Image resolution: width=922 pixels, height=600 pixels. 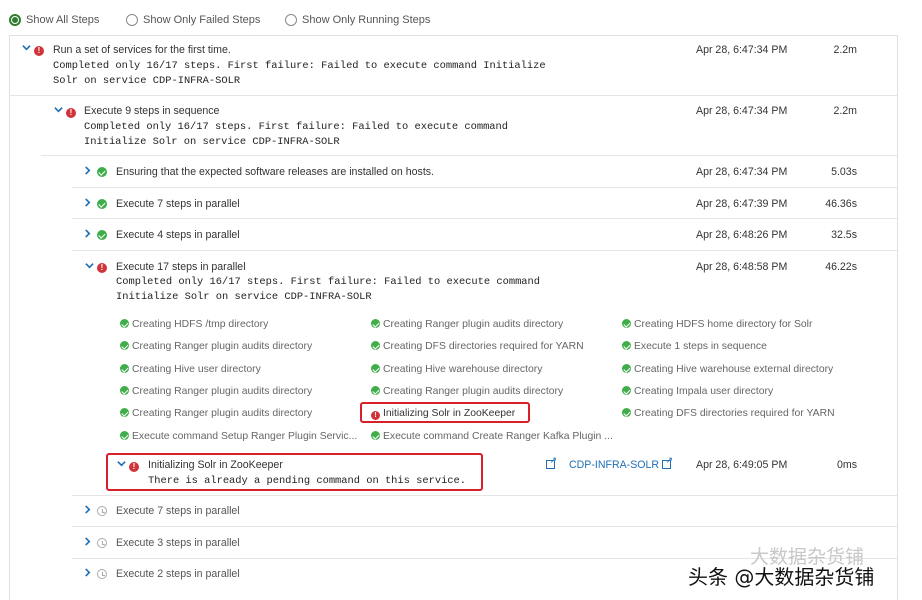 What do you see at coordinates (742, 204) in the screenshot?
I see `step-time: Apr 28, 6:47:39 PM` at bounding box center [742, 204].